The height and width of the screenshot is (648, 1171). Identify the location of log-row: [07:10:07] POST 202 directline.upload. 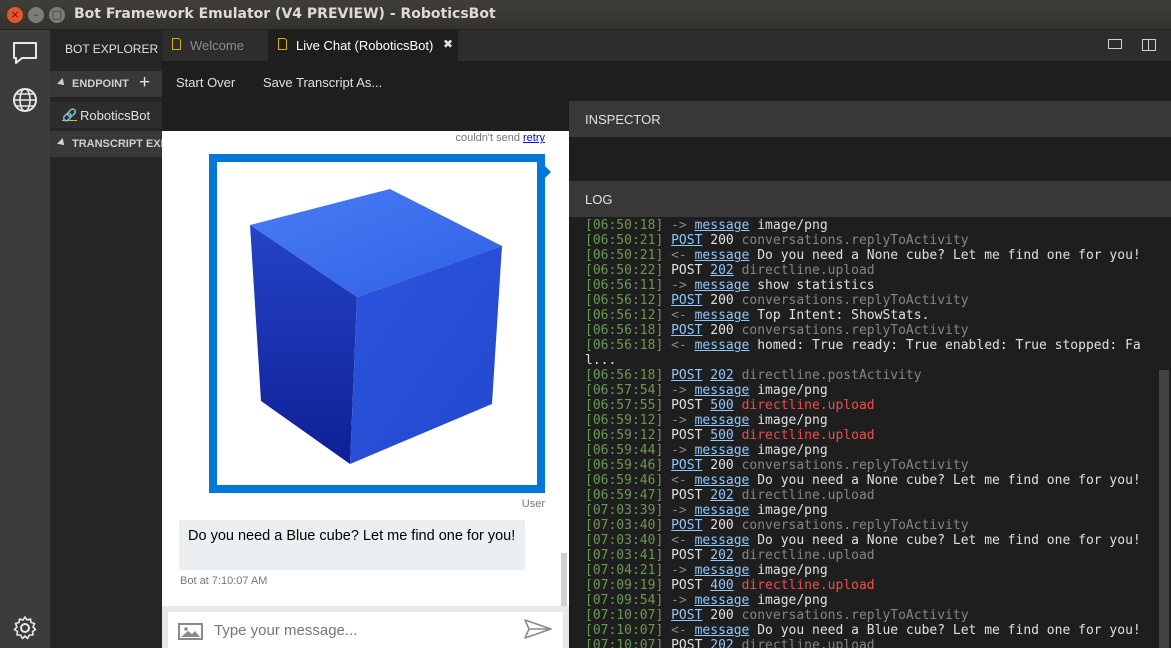
(870, 643).